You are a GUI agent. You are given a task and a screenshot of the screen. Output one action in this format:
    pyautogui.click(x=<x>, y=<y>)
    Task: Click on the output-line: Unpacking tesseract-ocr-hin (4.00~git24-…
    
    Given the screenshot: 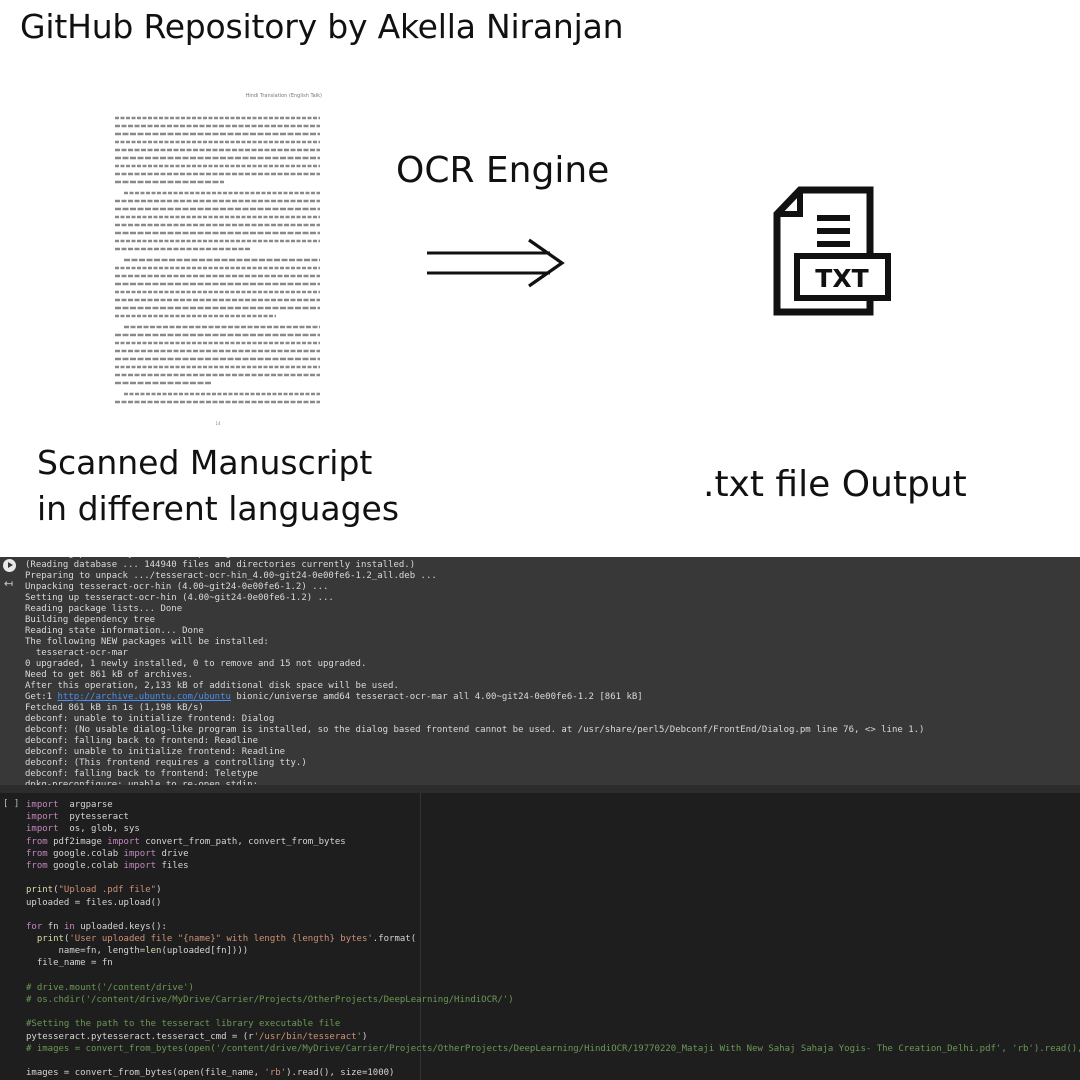 What is the action you would take?
    pyautogui.click(x=177, y=587)
    